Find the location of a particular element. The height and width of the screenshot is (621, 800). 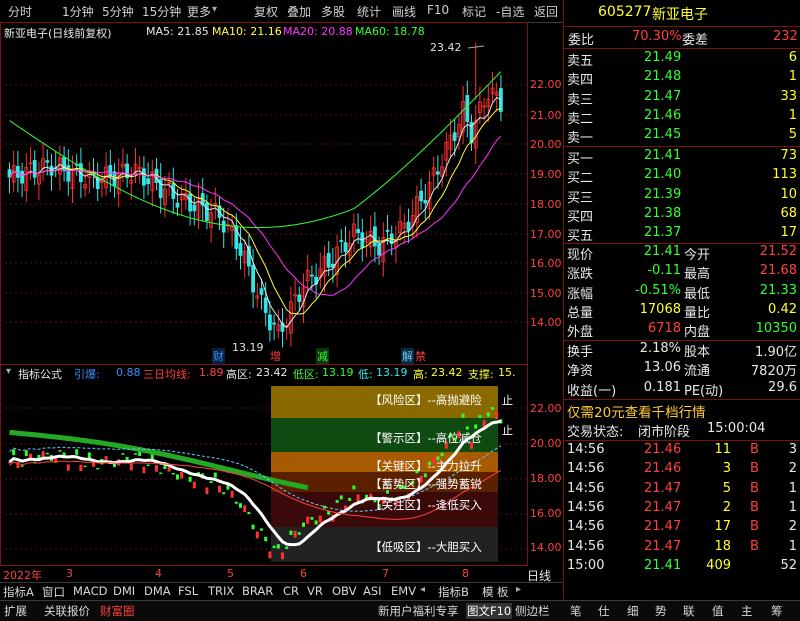

footer-expand-button: 扩展 is located at coordinates (15, 611).